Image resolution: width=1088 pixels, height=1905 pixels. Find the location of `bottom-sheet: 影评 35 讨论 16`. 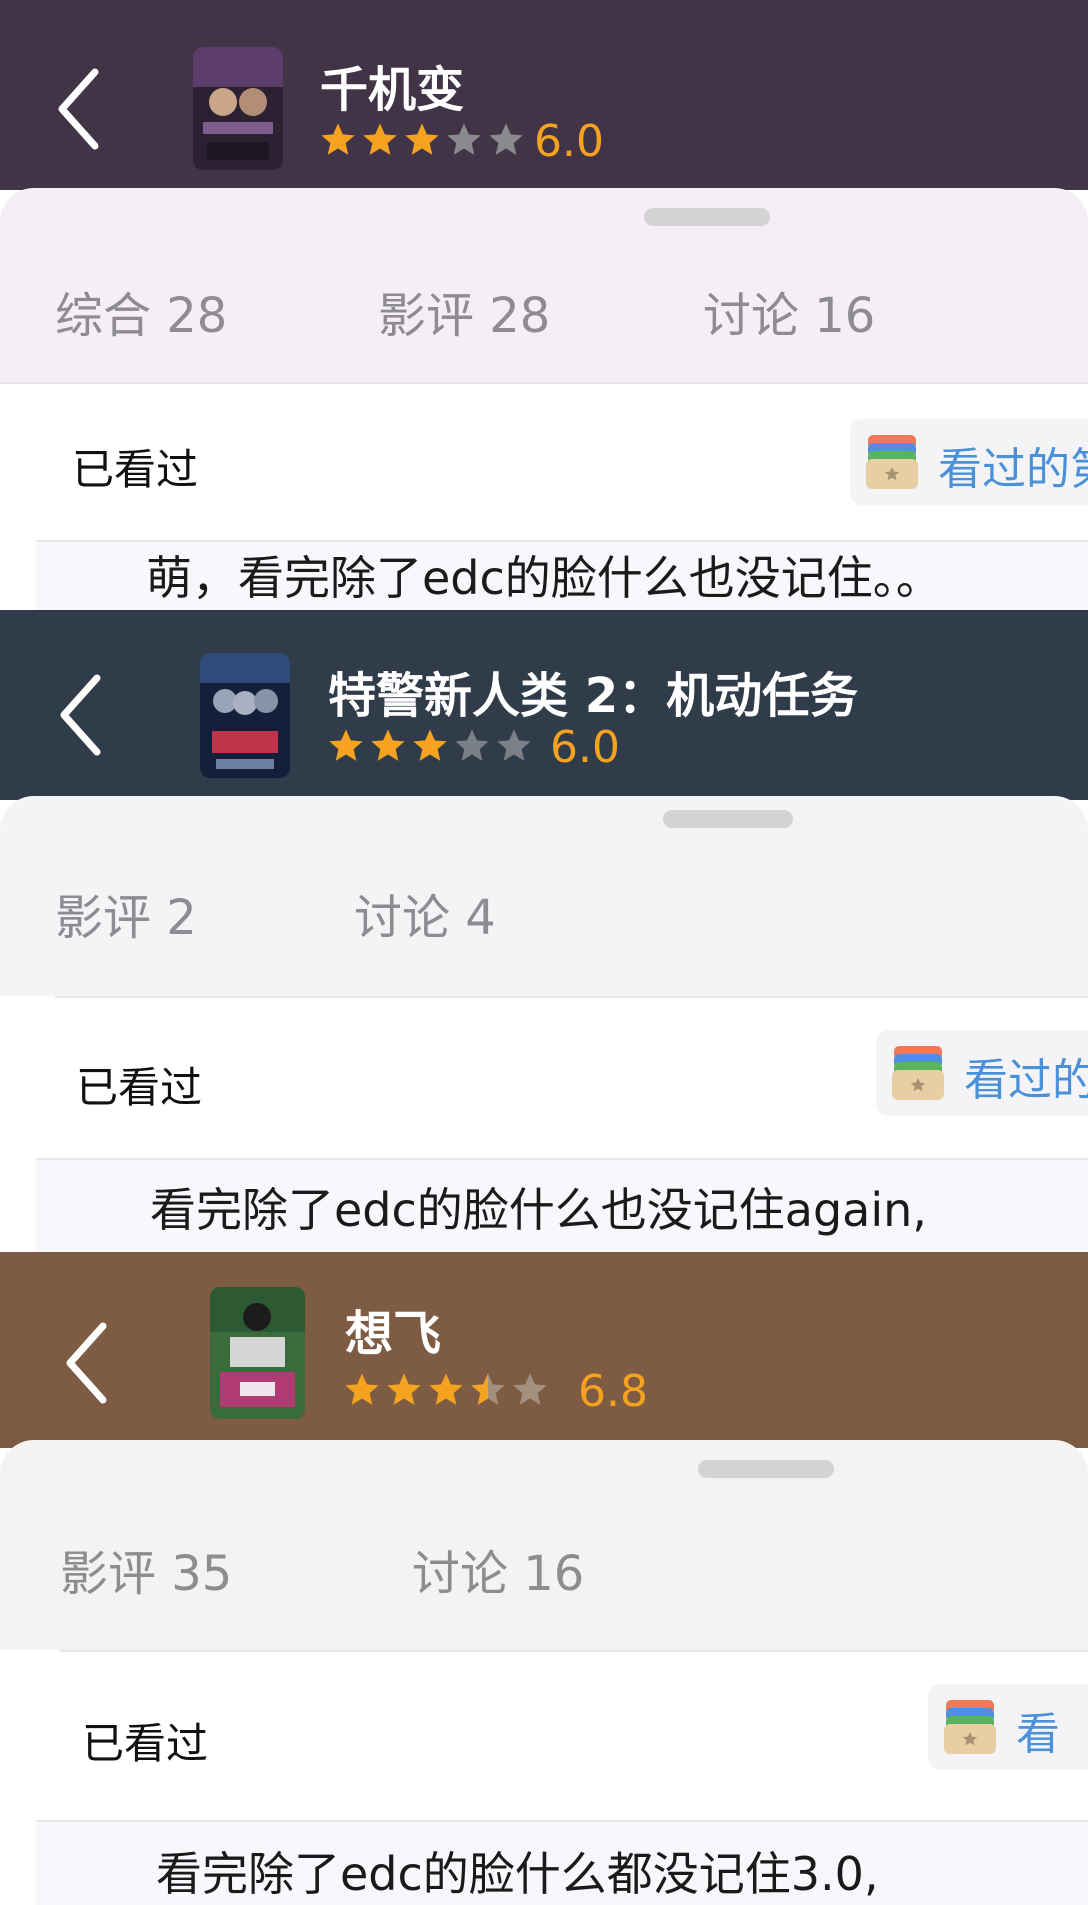

bottom-sheet: 影评 35 讨论 16 is located at coordinates (544, 1552).